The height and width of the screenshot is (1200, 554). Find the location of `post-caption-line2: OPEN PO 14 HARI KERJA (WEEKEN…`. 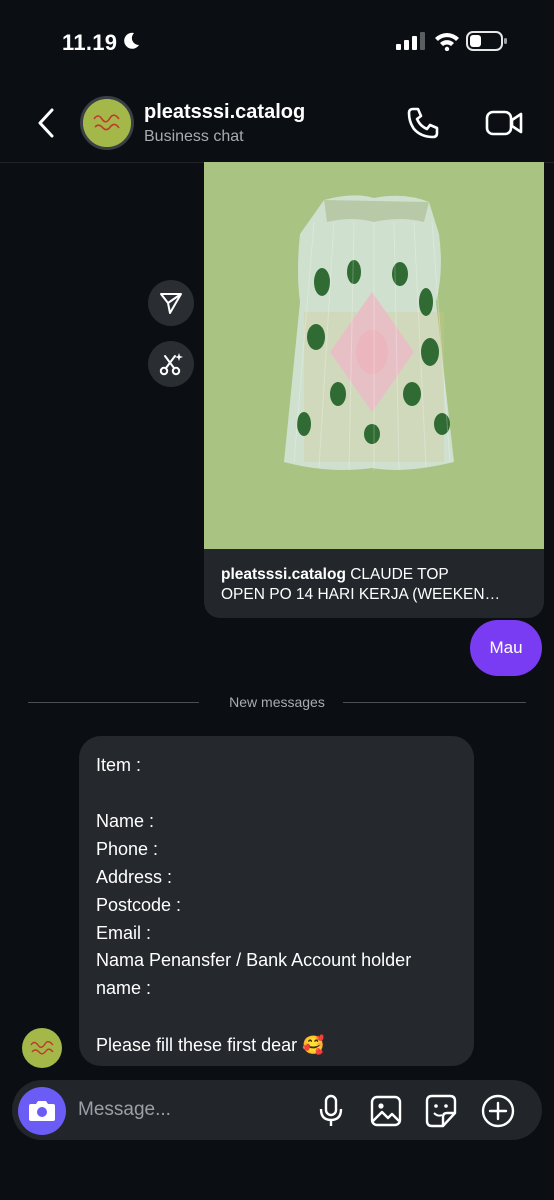

post-caption-line2: OPEN PO 14 HARI KERJA (WEEKEN… is located at coordinates (361, 594).